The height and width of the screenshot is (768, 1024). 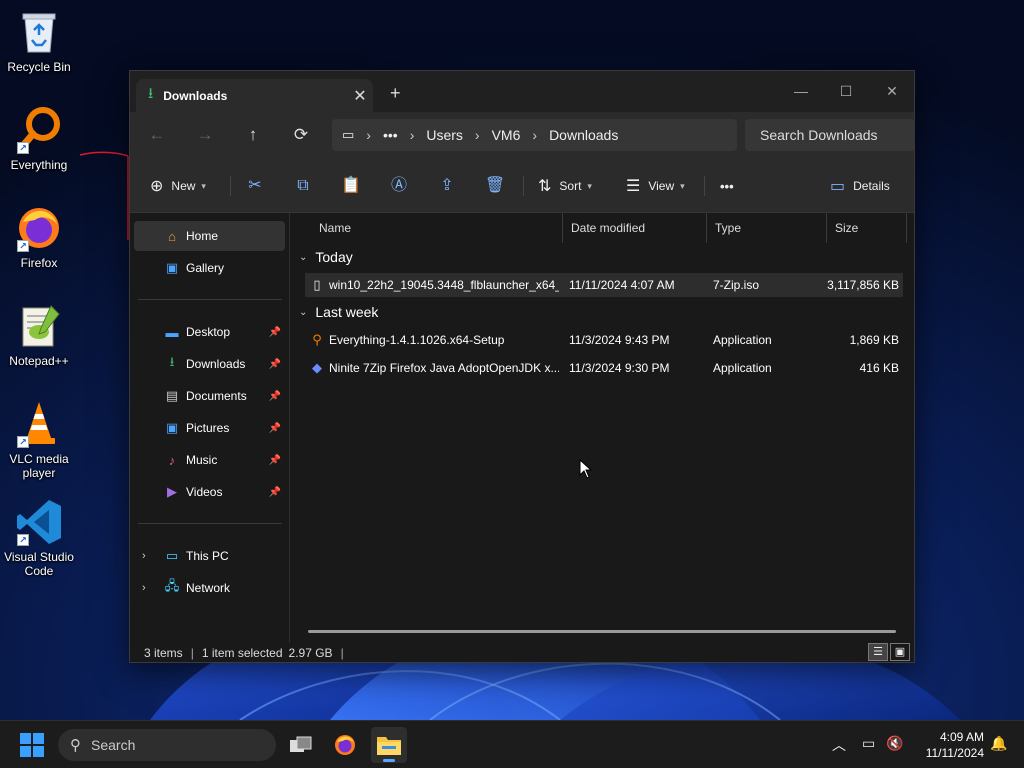 What do you see at coordinates (444, 135) in the screenshot?
I see `breadcrumb-users: Users` at bounding box center [444, 135].